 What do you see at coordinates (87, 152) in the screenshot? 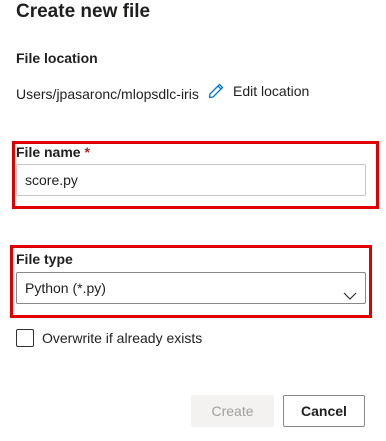
I see `required-marker: *` at bounding box center [87, 152].